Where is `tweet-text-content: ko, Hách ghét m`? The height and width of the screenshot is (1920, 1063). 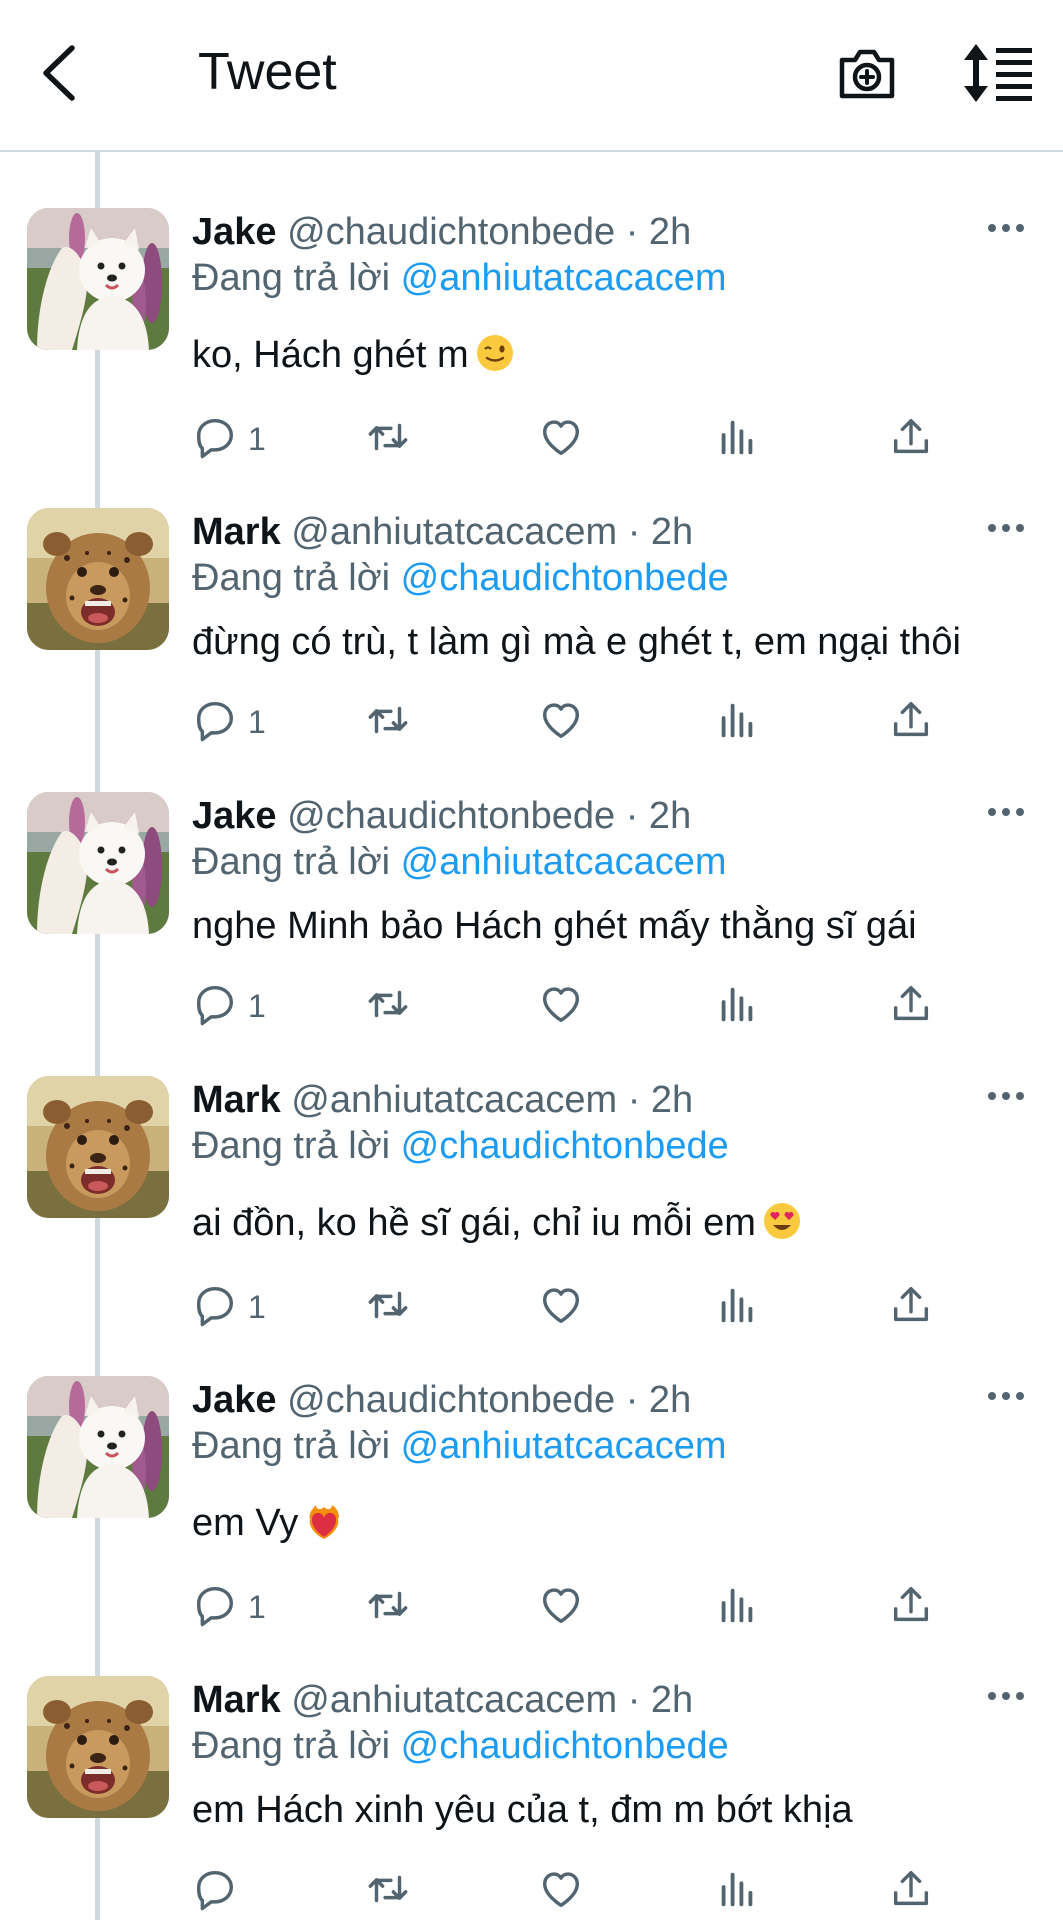
tweet-text-content: ko, Hách ghét m is located at coordinates (330, 355).